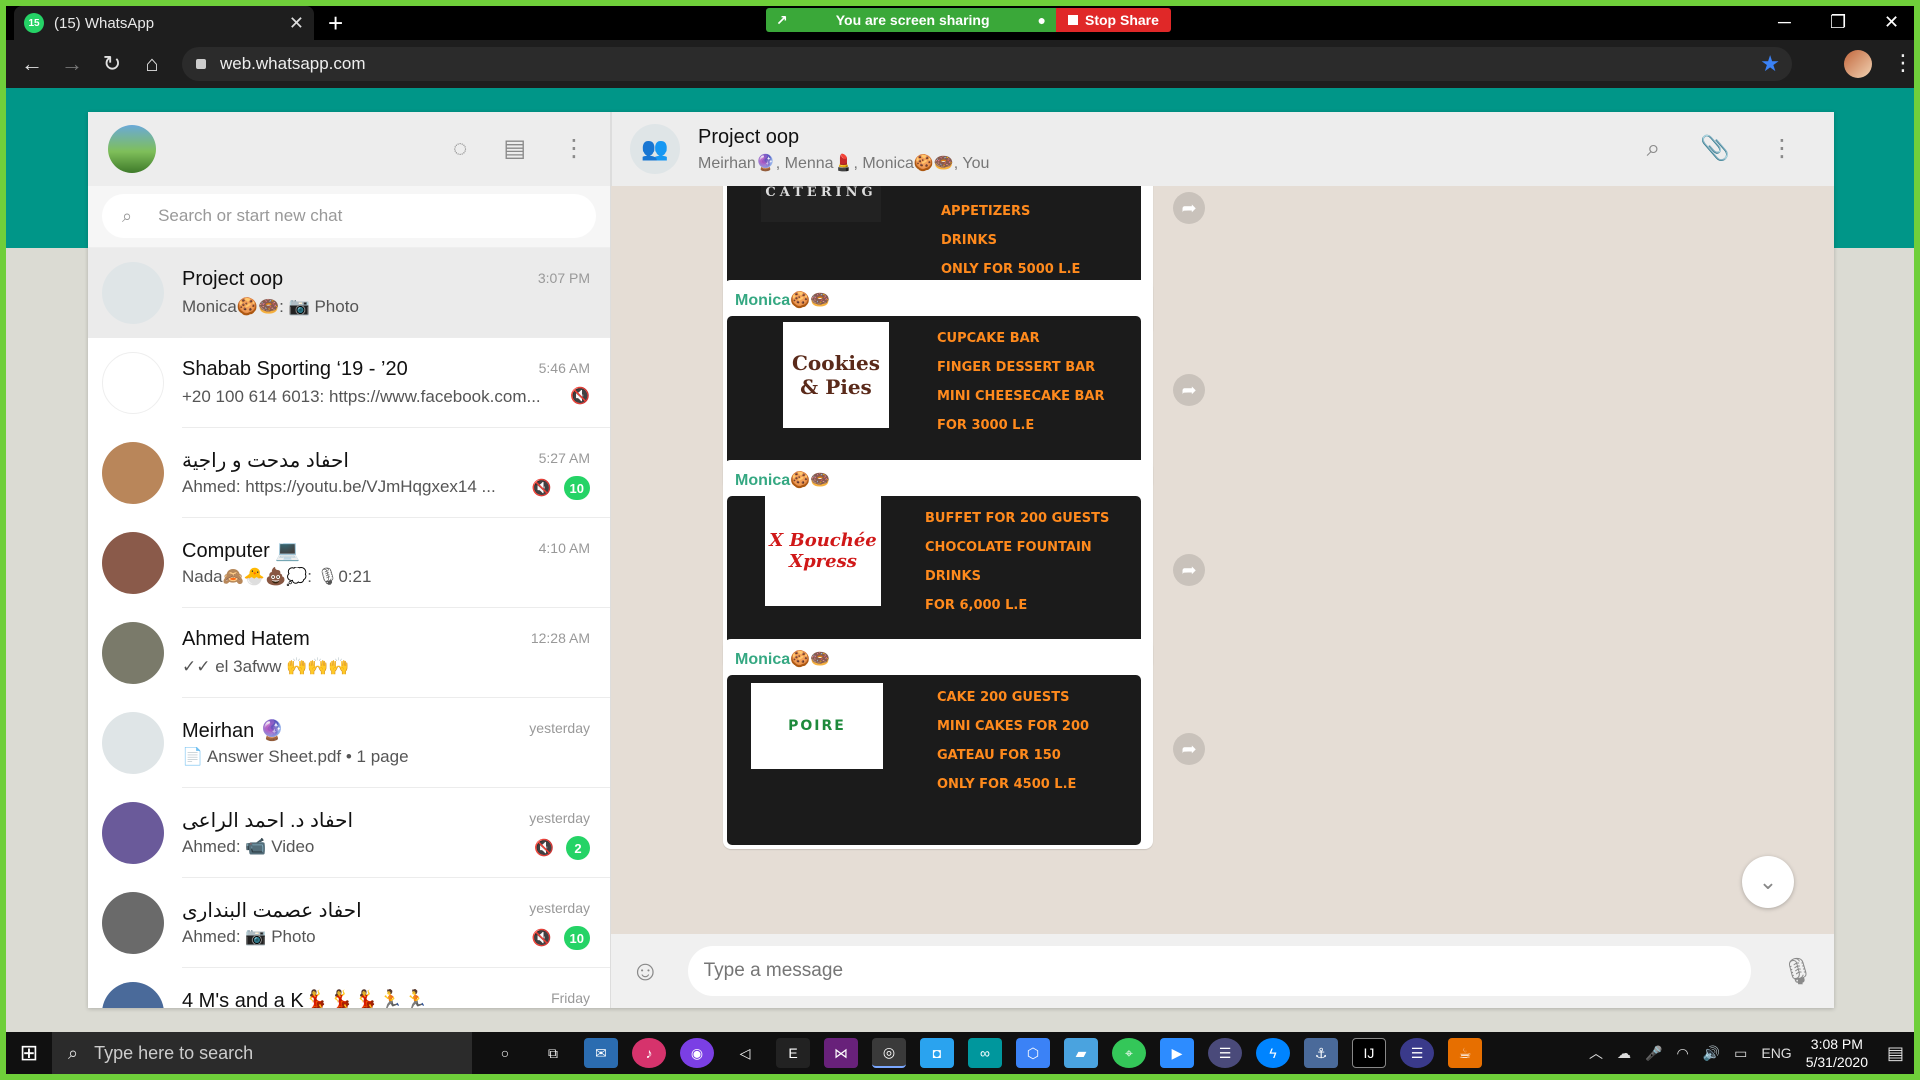 The width and height of the screenshot is (1920, 1080). What do you see at coordinates (262, 1053) in the screenshot?
I see `taskbar-search: ⌕ Type here to search` at bounding box center [262, 1053].